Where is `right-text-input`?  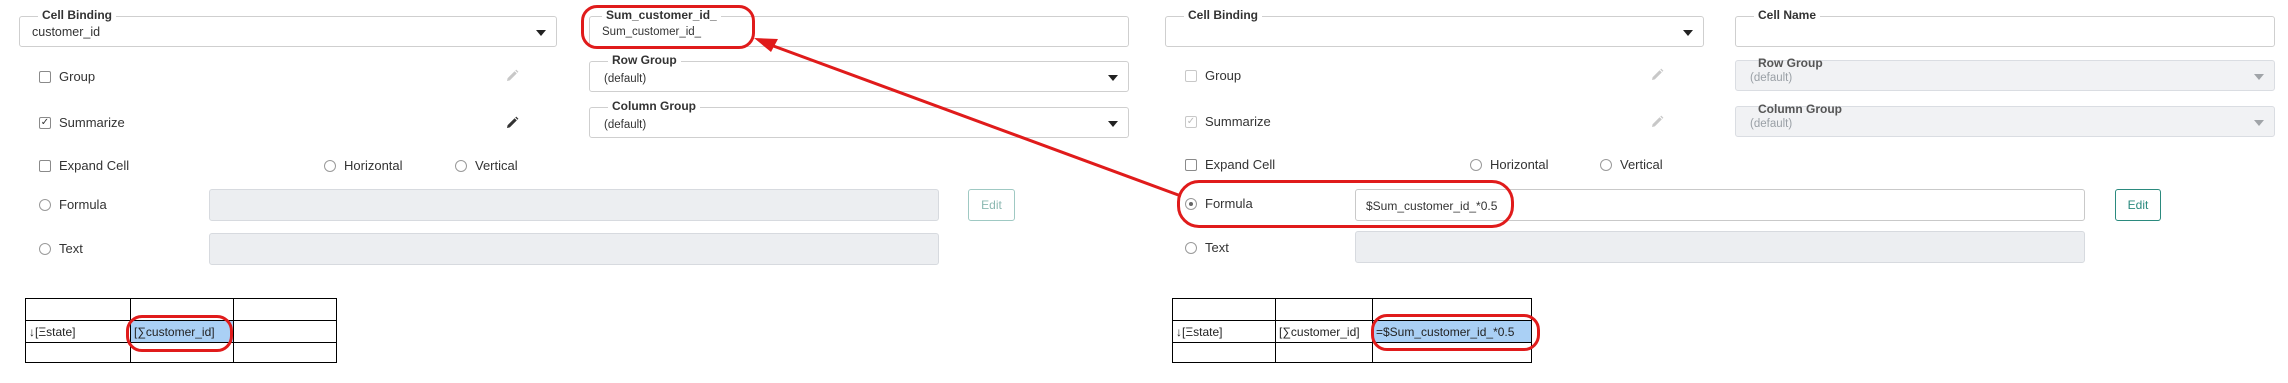 right-text-input is located at coordinates (1720, 247).